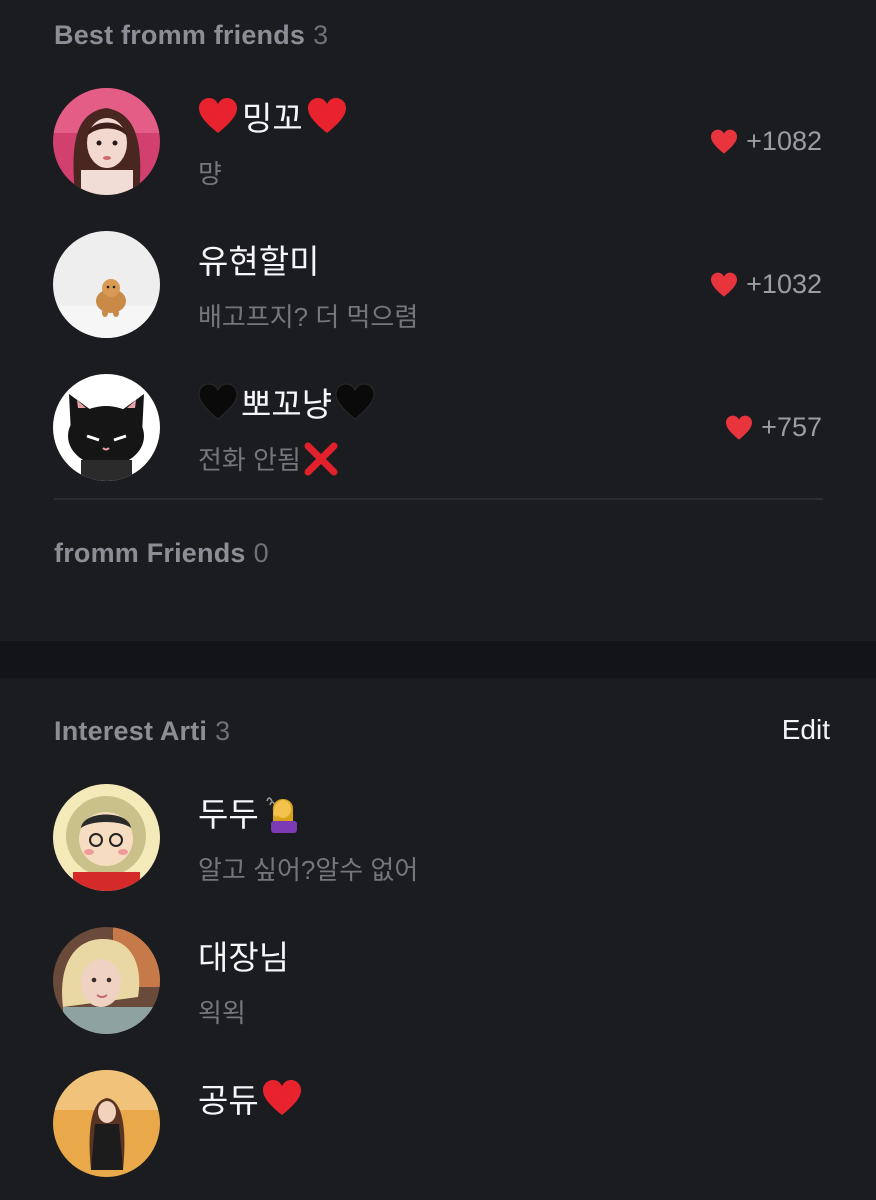 Image resolution: width=876 pixels, height=1200 pixels. Describe the element at coordinates (438, 659) in the screenshot. I see `section-divider` at that location.